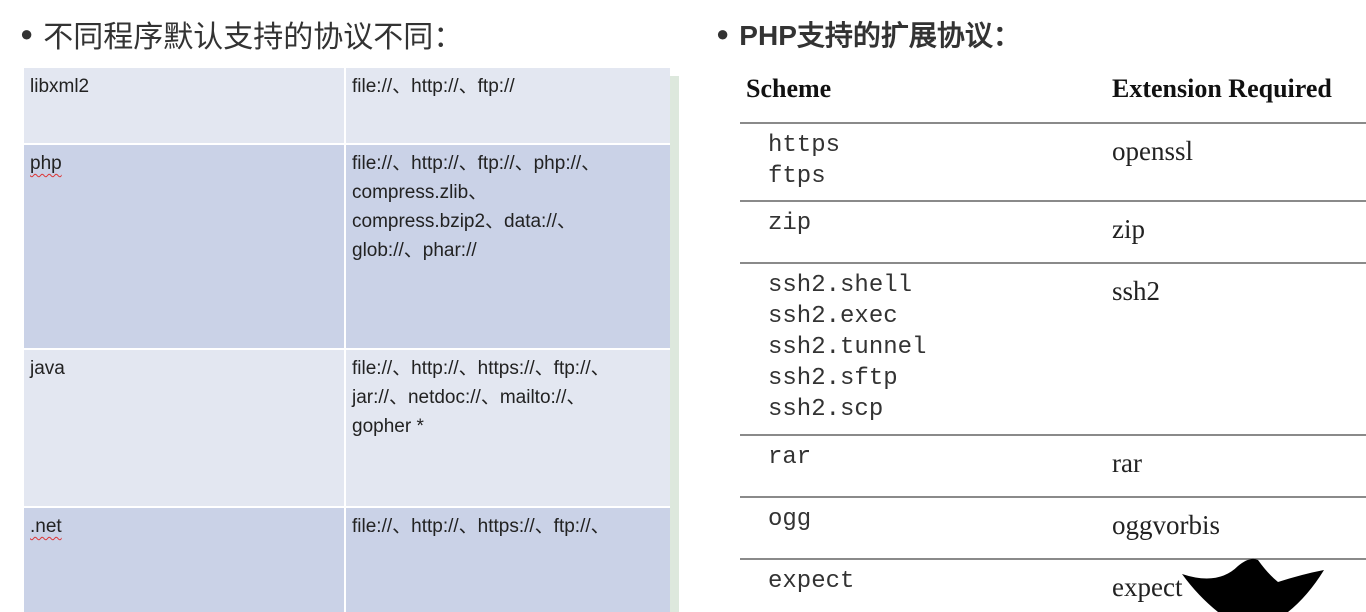 The height and width of the screenshot is (612, 1366). Describe the element at coordinates (674, 344) in the screenshot. I see `table-shadow` at that location.